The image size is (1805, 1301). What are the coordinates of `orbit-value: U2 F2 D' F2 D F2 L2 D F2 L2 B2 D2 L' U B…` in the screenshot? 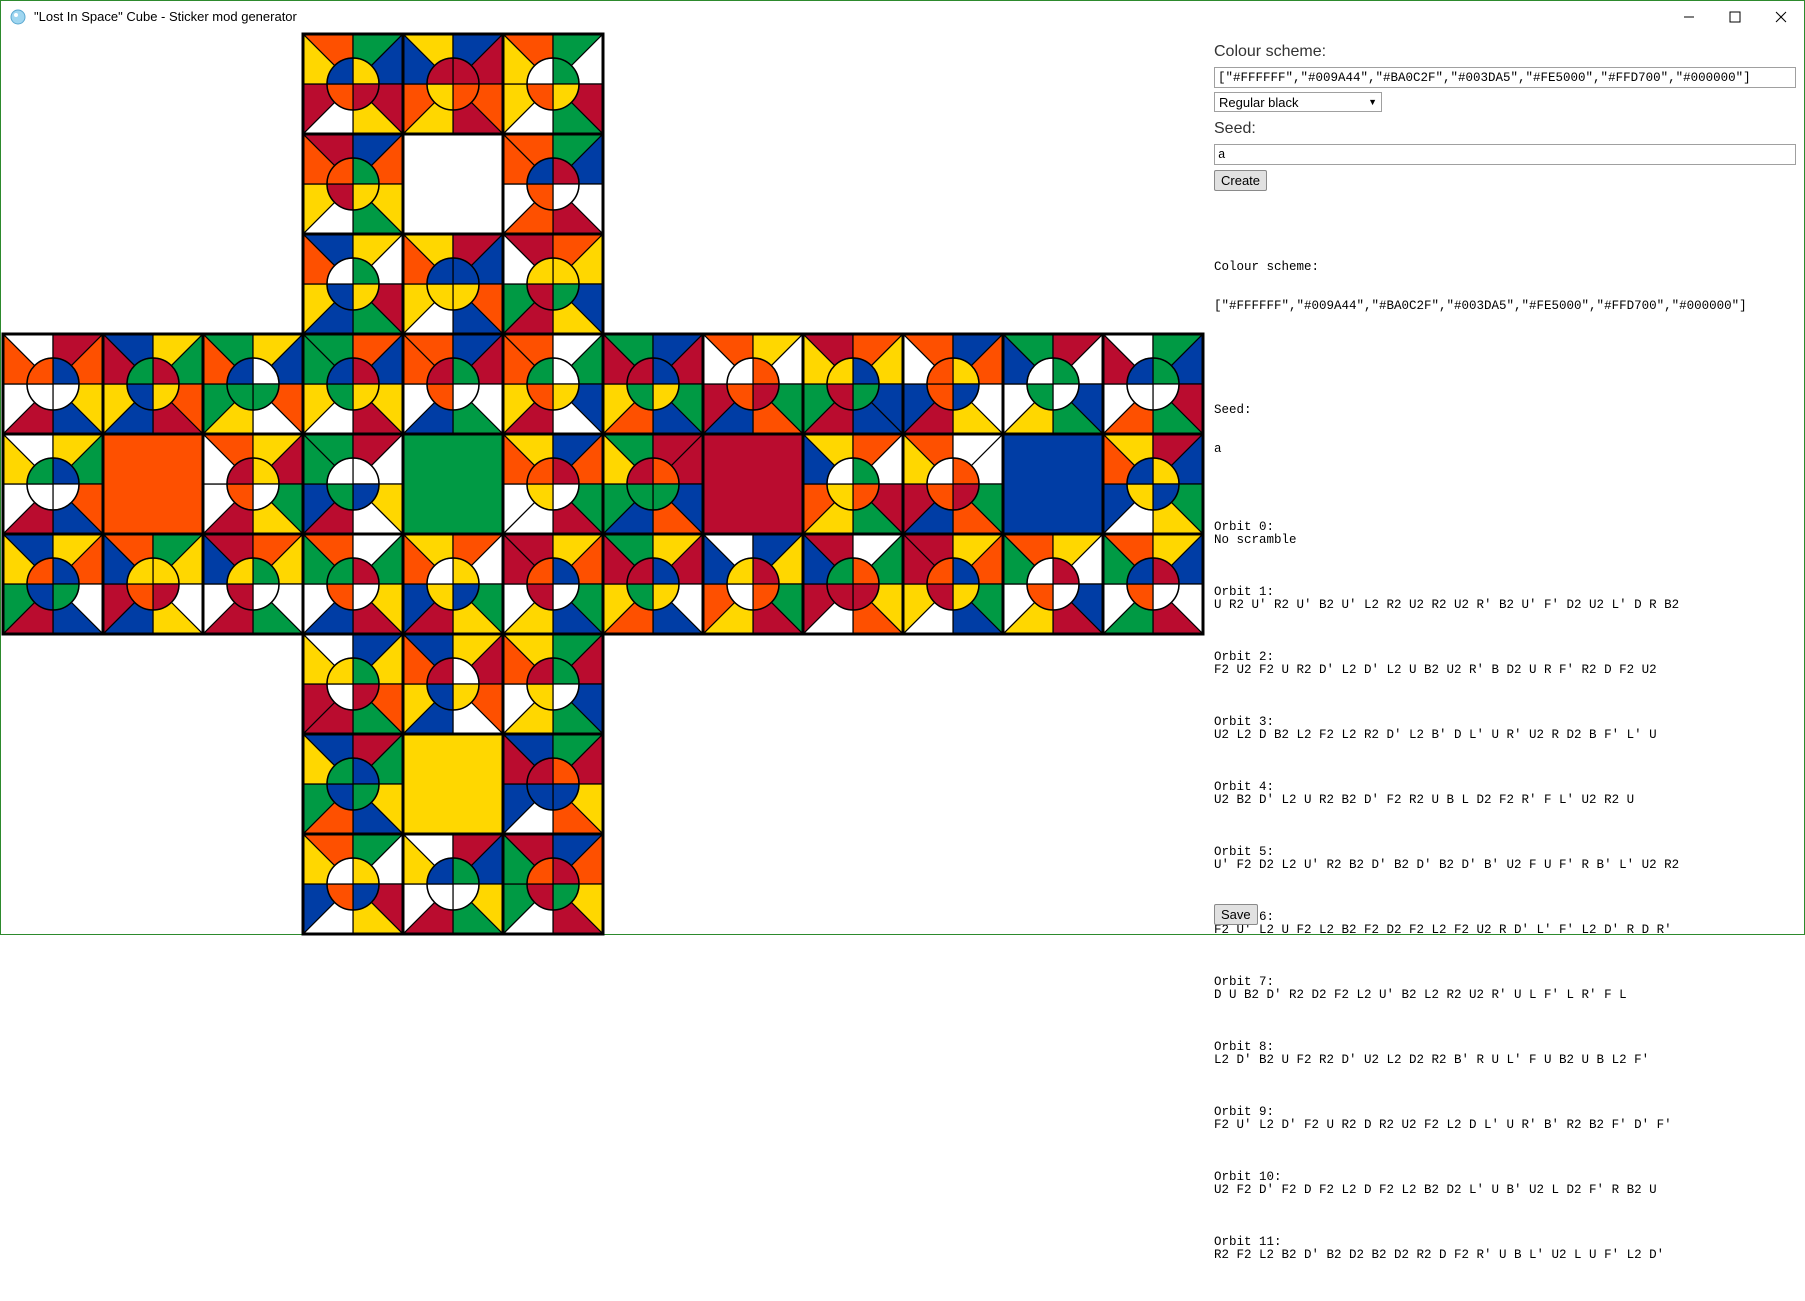 It's located at (1435, 1190).